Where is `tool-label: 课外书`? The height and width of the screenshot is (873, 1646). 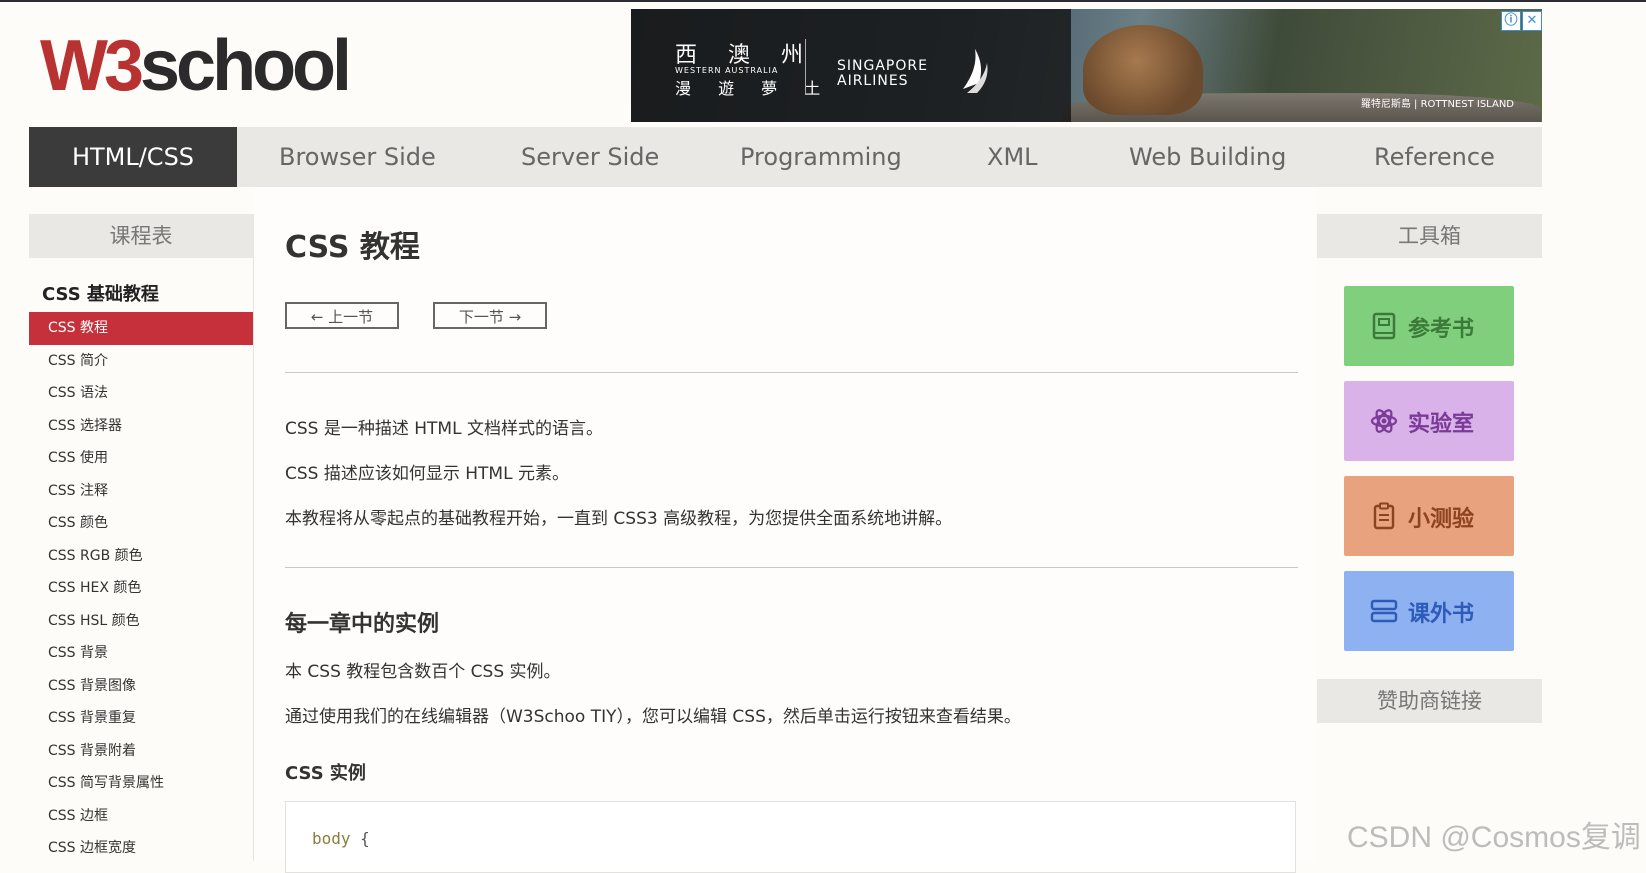
tool-label: 课外书 is located at coordinates (1441, 614).